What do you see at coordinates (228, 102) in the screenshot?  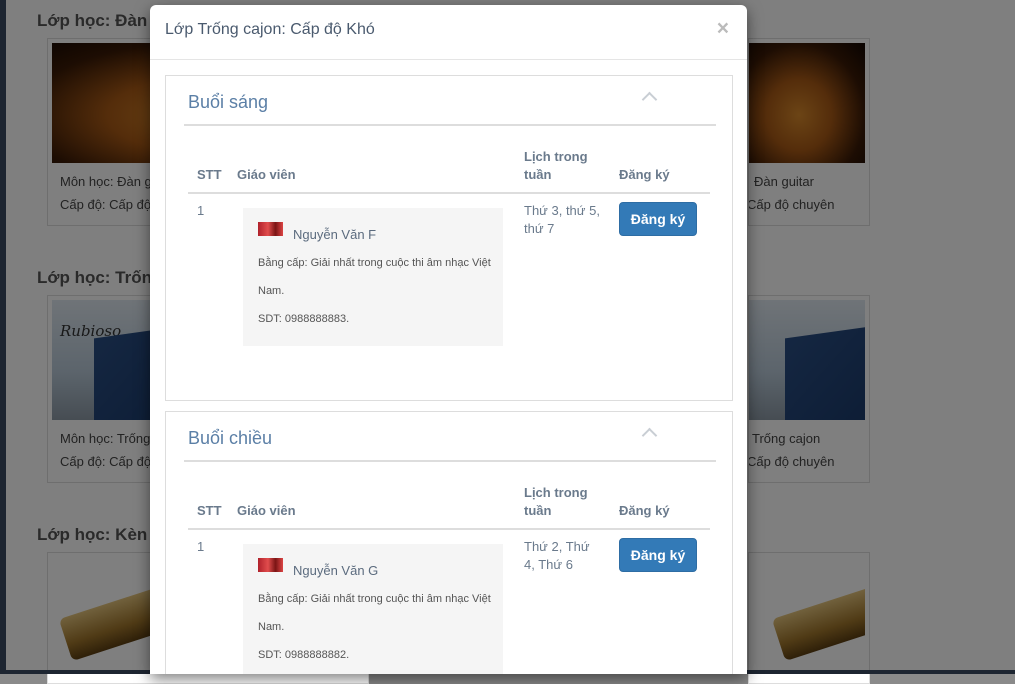 I see `panel-title: Buổi sáng` at bounding box center [228, 102].